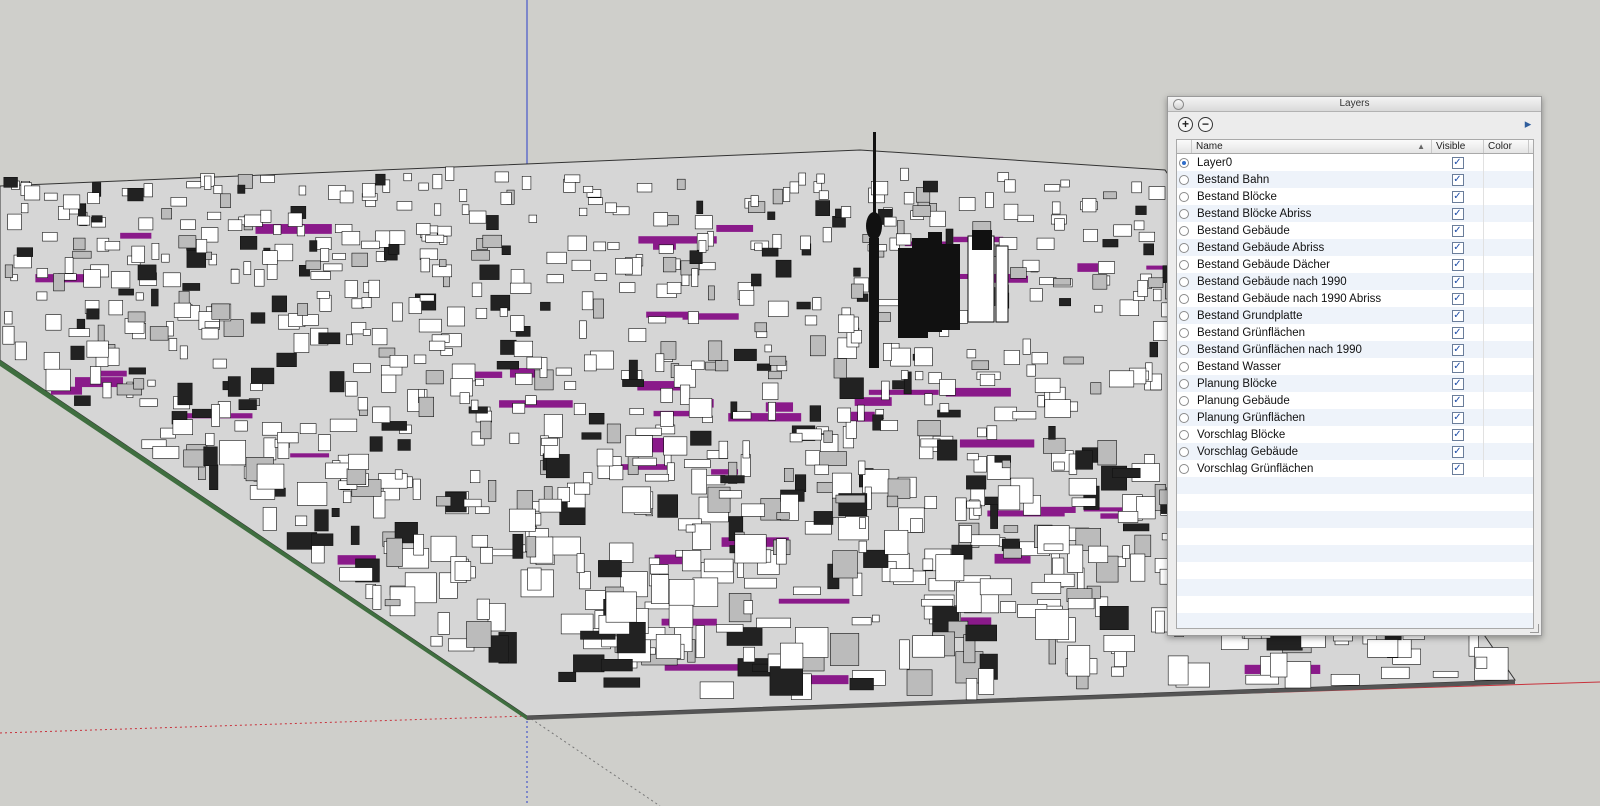 Image resolution: width=1600 pixels, height=806 pixels. Describe the element at coordinates (1506, 146) in the screenshot. I see `color-column-header: Color` at that location.